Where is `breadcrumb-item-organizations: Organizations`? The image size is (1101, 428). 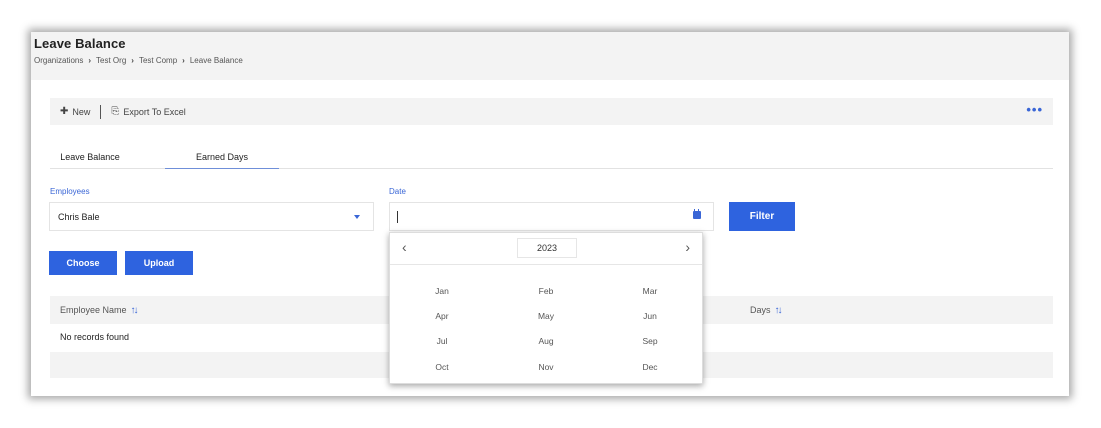 breadcrumb-item-organizations: Organizations is located at coordinates (58, 60).